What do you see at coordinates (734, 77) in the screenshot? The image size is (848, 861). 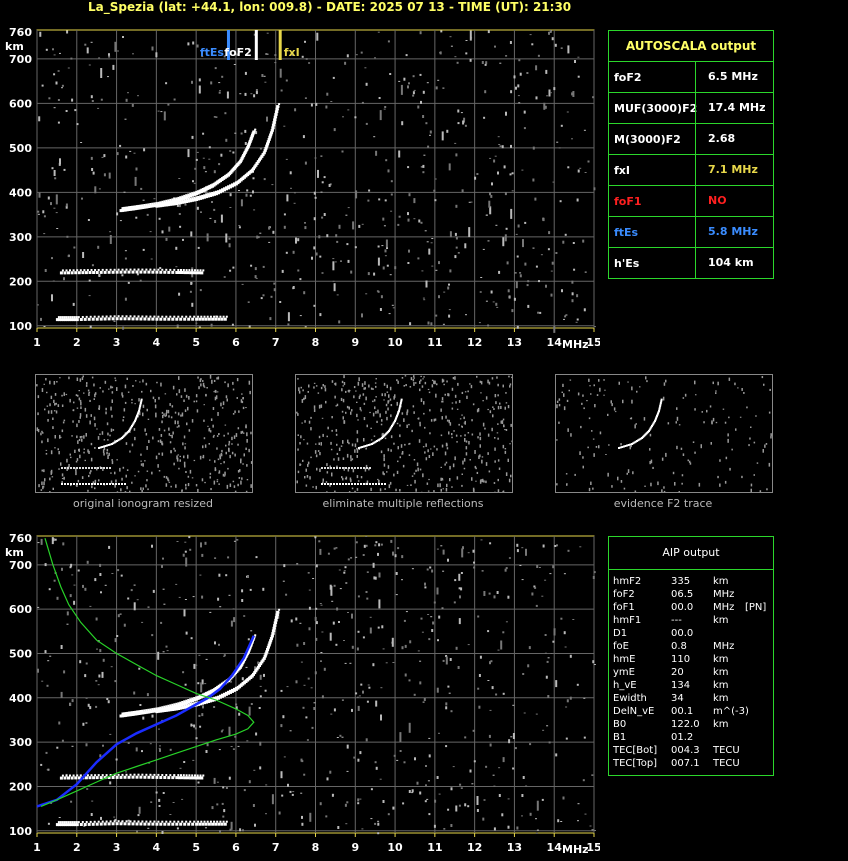 I see `autoscala-value: 6.5 MHz` at bounding box center [734, 77].